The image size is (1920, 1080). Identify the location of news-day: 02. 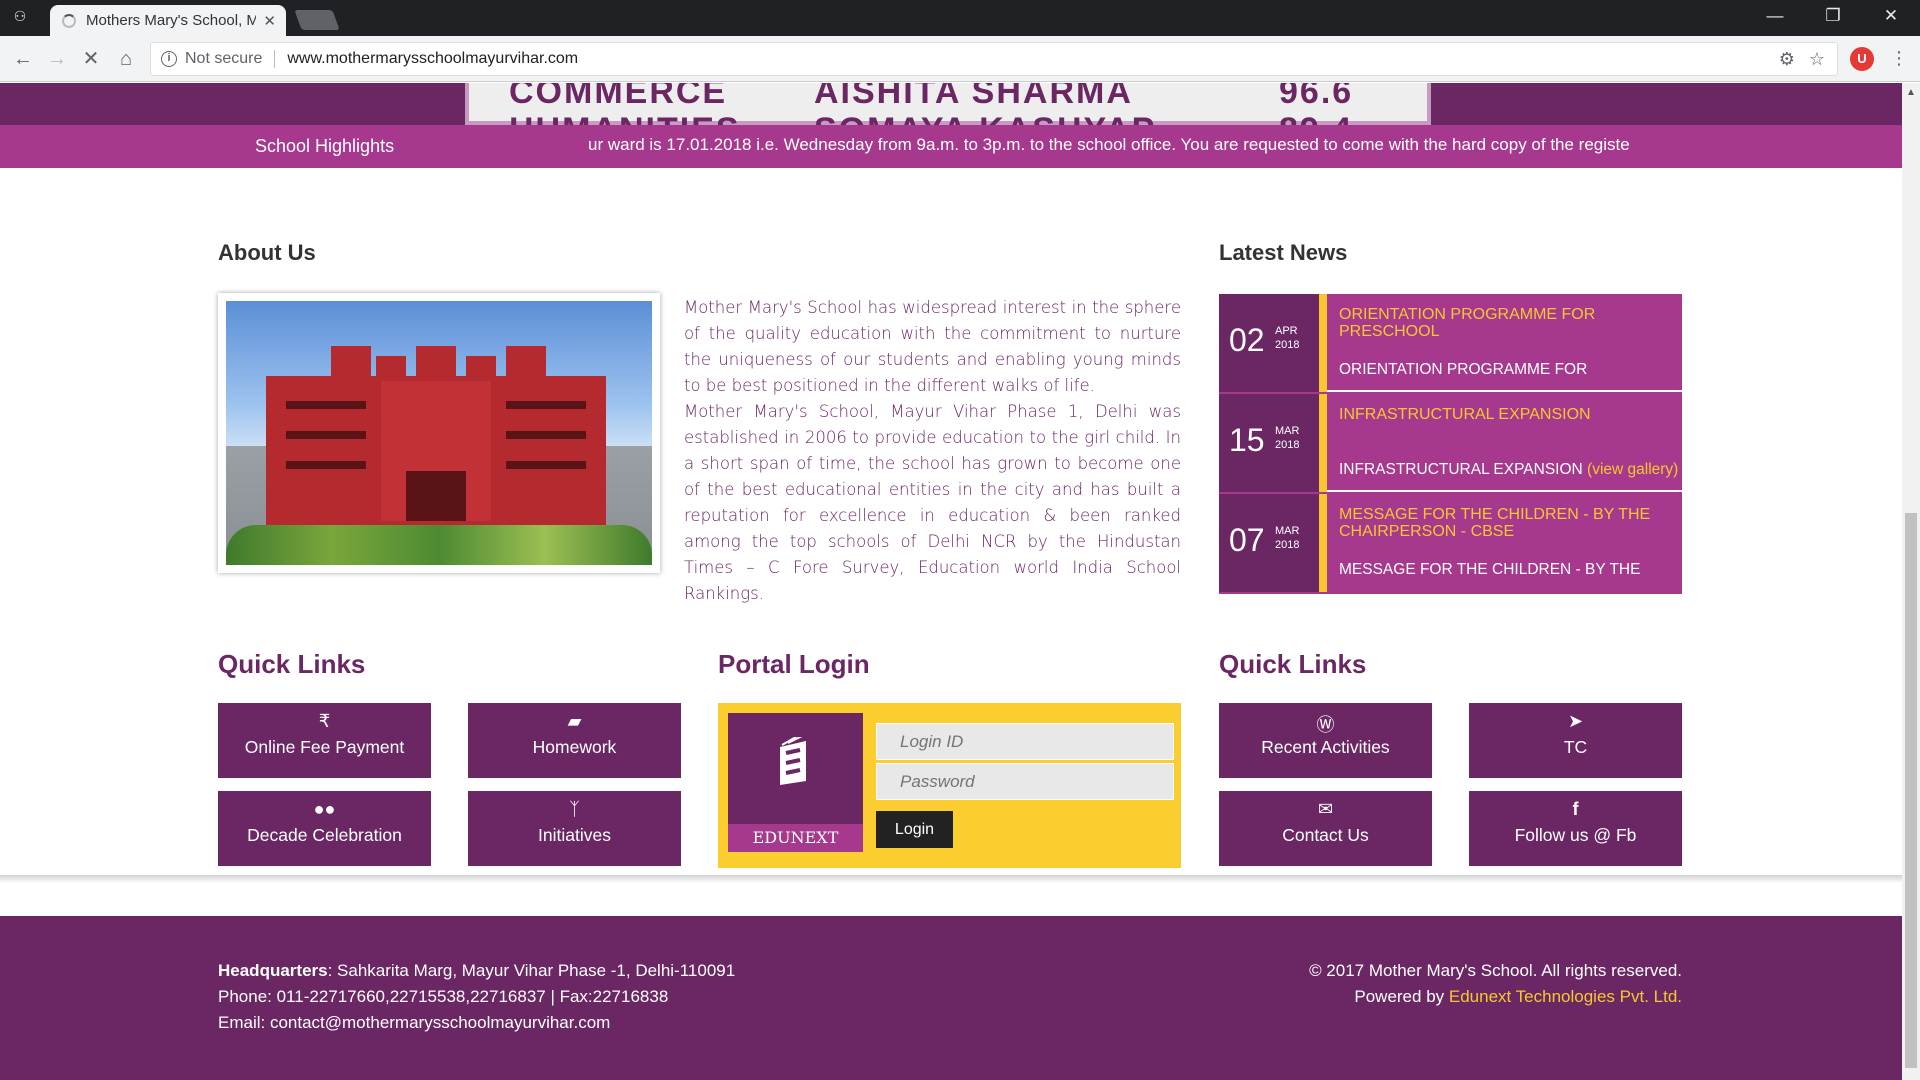
(1247, 340).